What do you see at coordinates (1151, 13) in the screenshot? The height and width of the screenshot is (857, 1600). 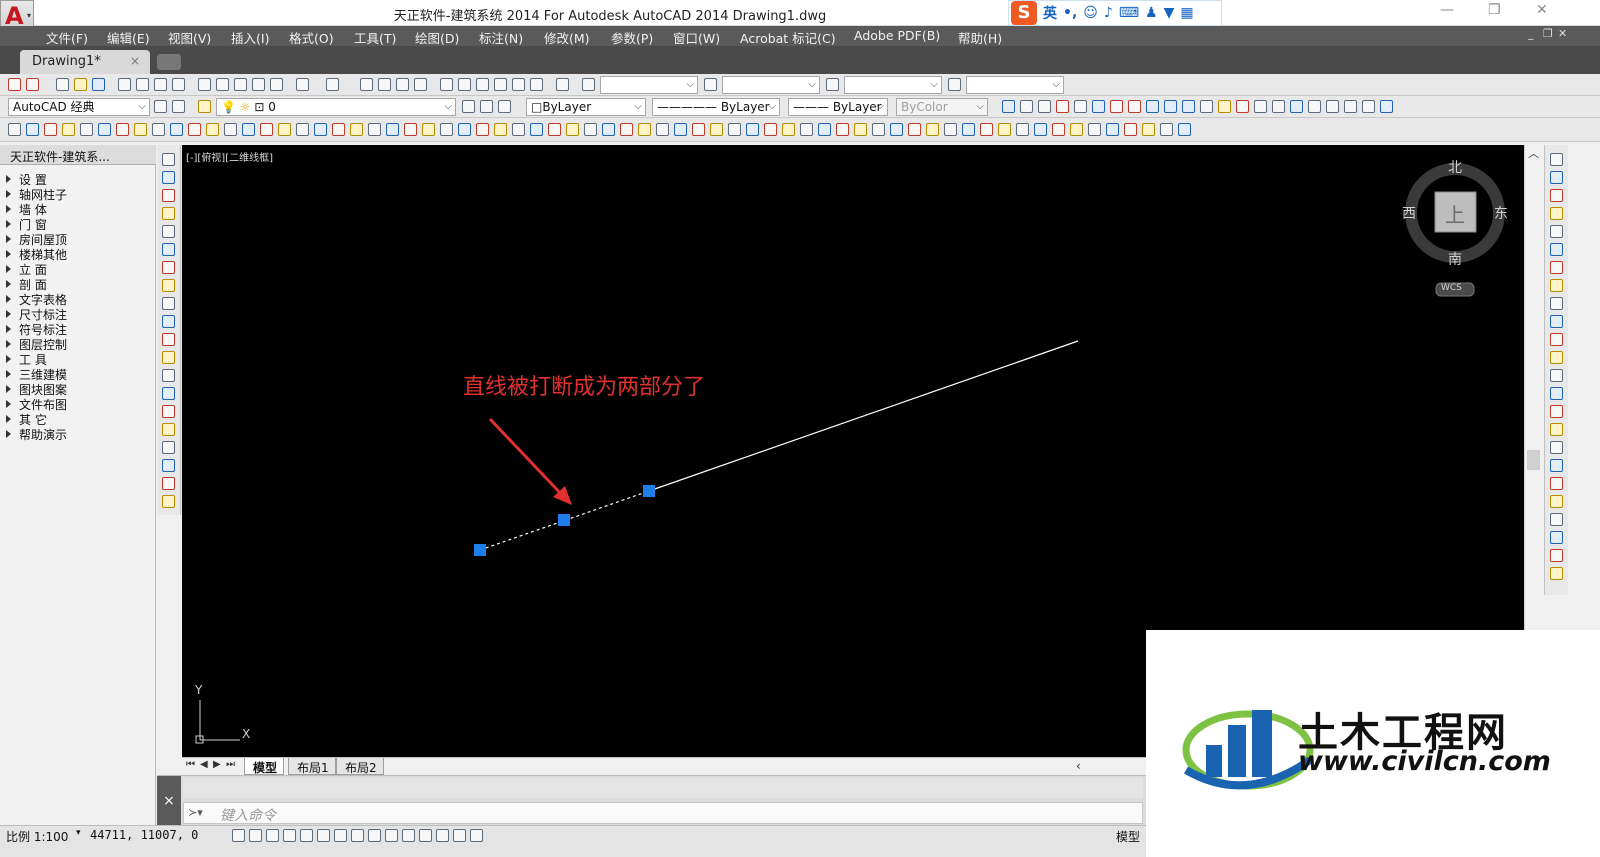 I see `user-icon: ♟` at bounding box center [1151, 13].